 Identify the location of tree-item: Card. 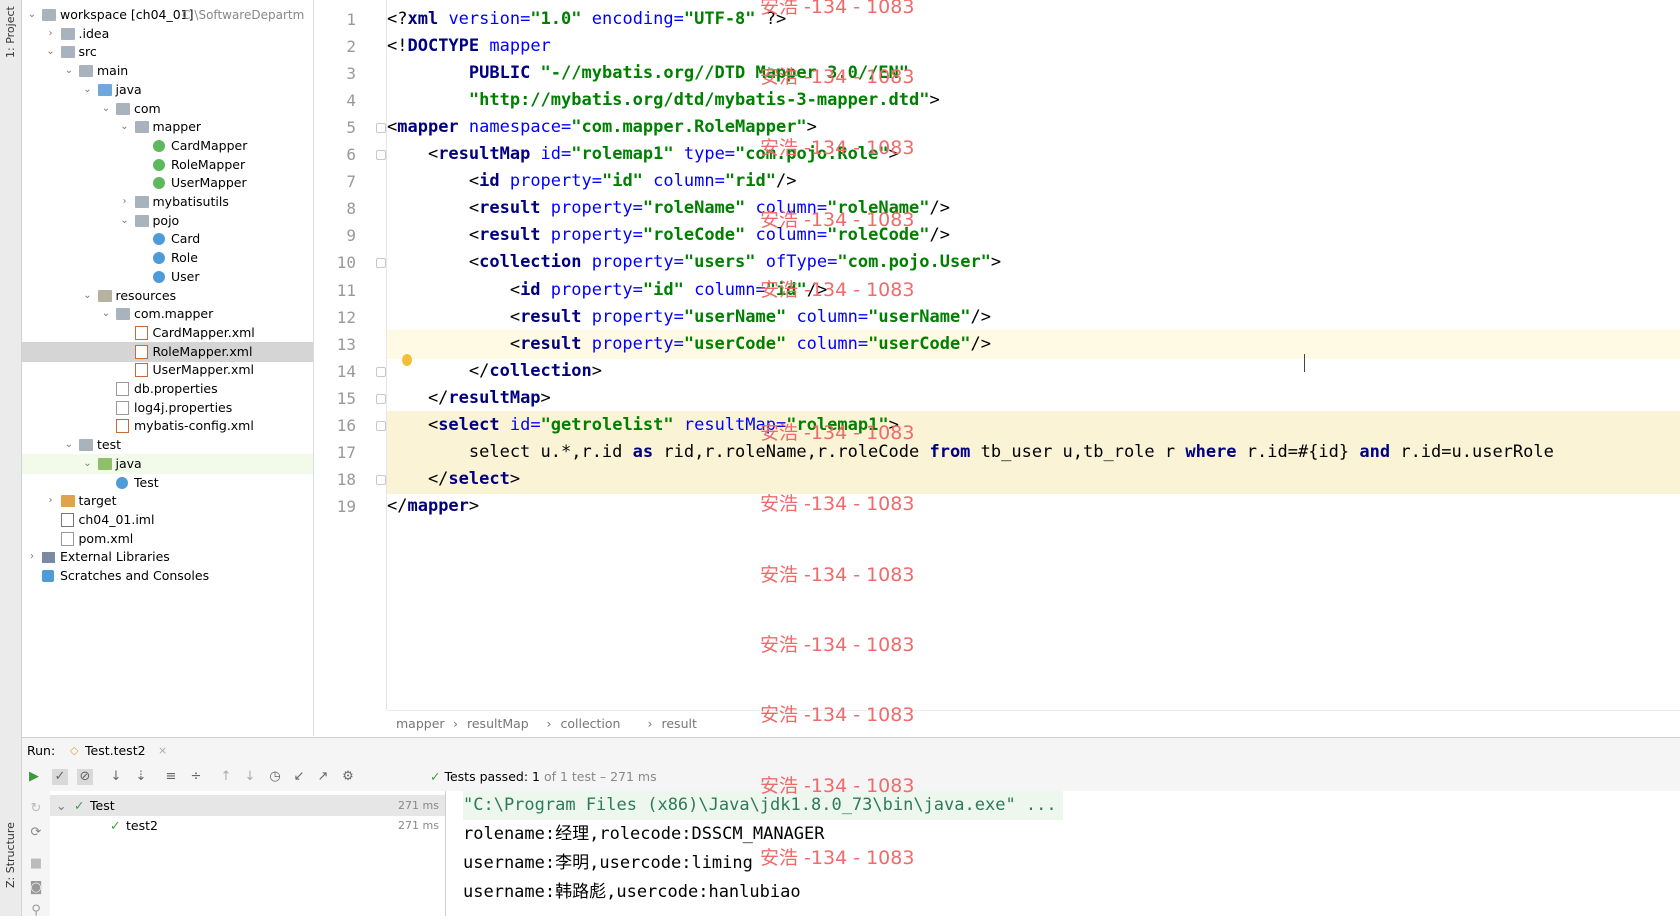
(167, 239).